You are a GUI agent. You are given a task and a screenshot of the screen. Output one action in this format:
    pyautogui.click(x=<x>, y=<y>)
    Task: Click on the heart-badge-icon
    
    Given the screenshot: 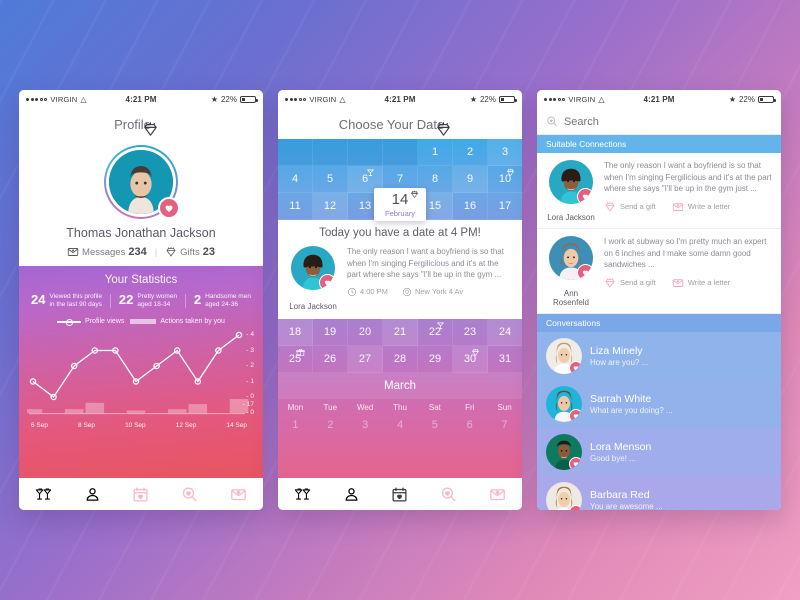 What is the action you would take?
    pyautogui.click(x=575, y=463)
    